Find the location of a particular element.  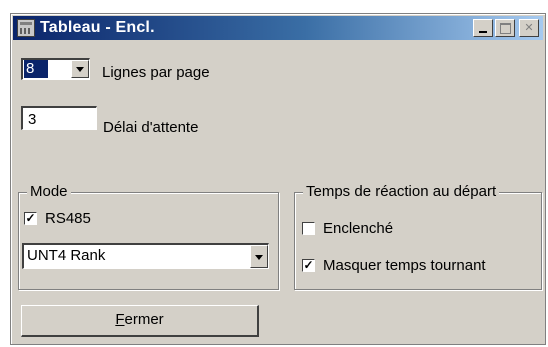

timeout-input: 3 is located at coordinates (59, 118).